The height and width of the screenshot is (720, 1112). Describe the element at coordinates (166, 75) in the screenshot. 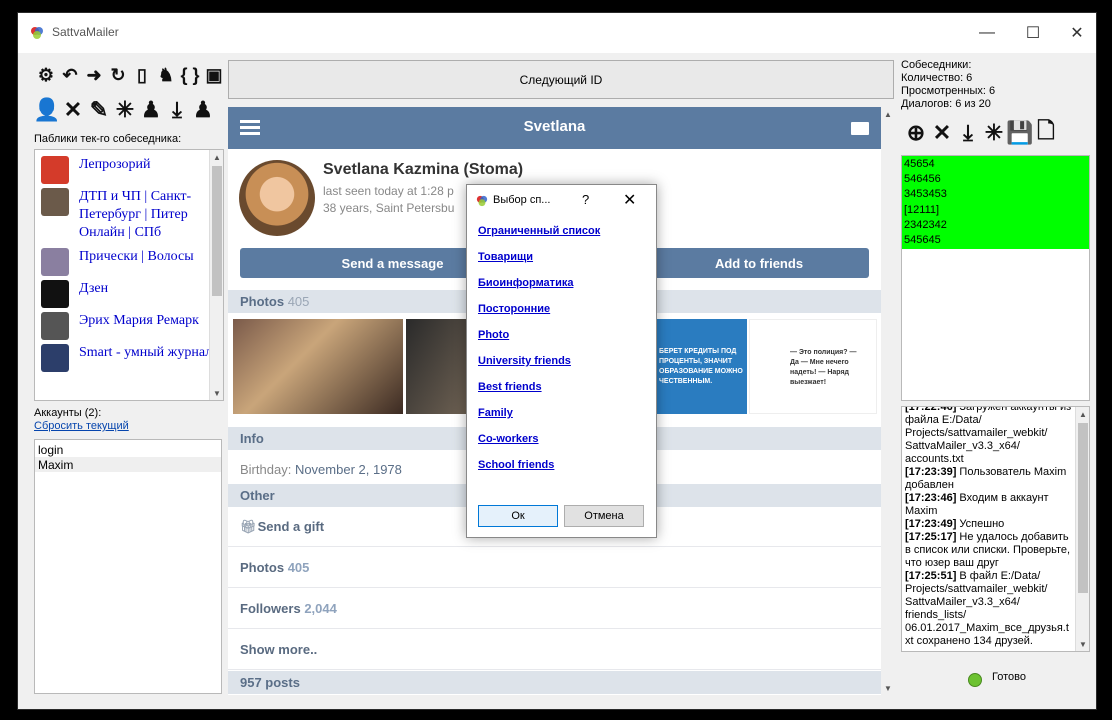

I see `user-icon: ♞` at that location.